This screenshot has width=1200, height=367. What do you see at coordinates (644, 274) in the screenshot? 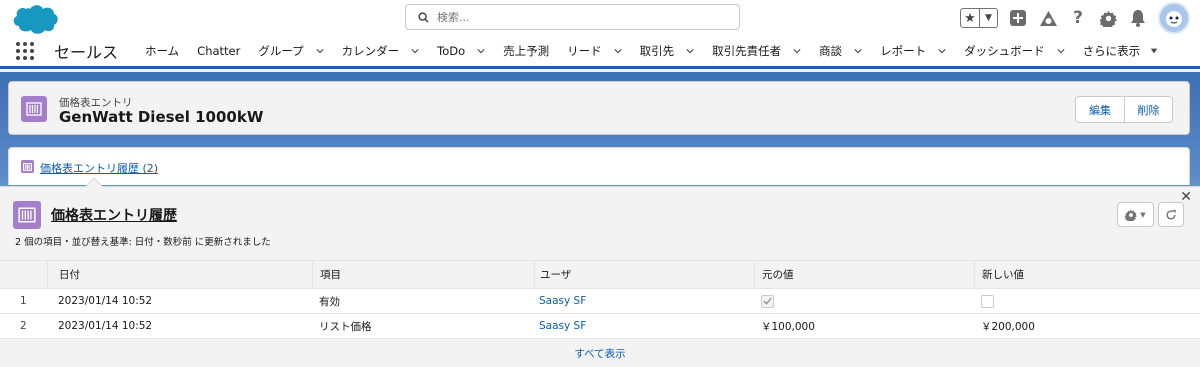
I see `column-header-user: ユーザ` at bounding box center [644, 274].